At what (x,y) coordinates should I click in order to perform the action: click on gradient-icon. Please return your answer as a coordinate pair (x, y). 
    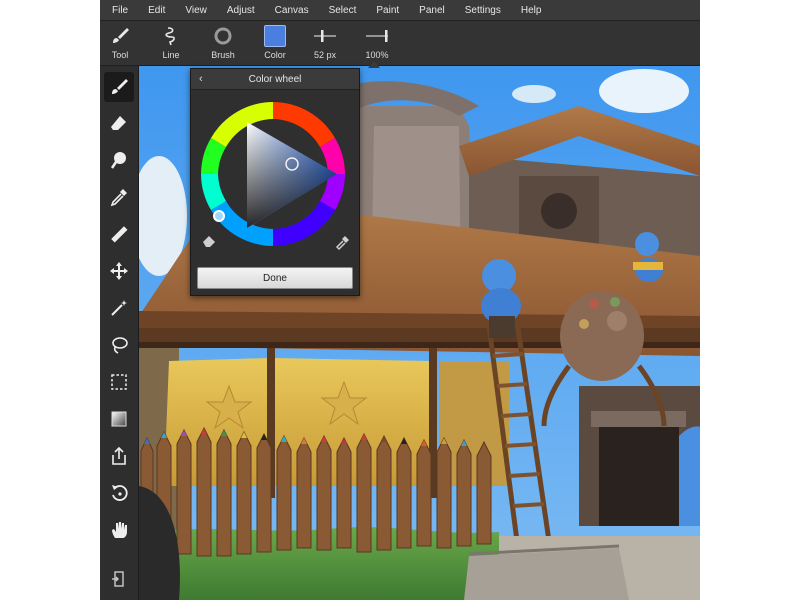
    Looking at the image, I should click on (119, 419).